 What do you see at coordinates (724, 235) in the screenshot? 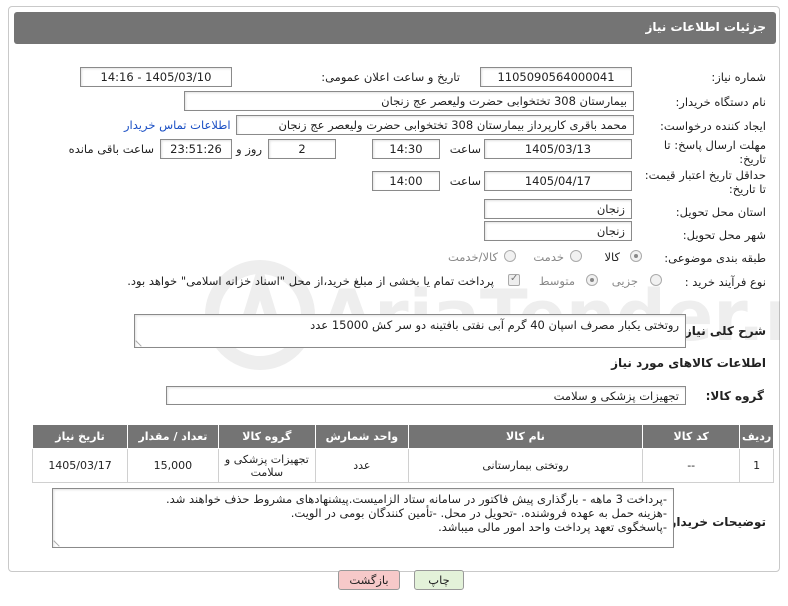
I see `city-label: شهر محل تحویل:` at bounding box center [724, 235].